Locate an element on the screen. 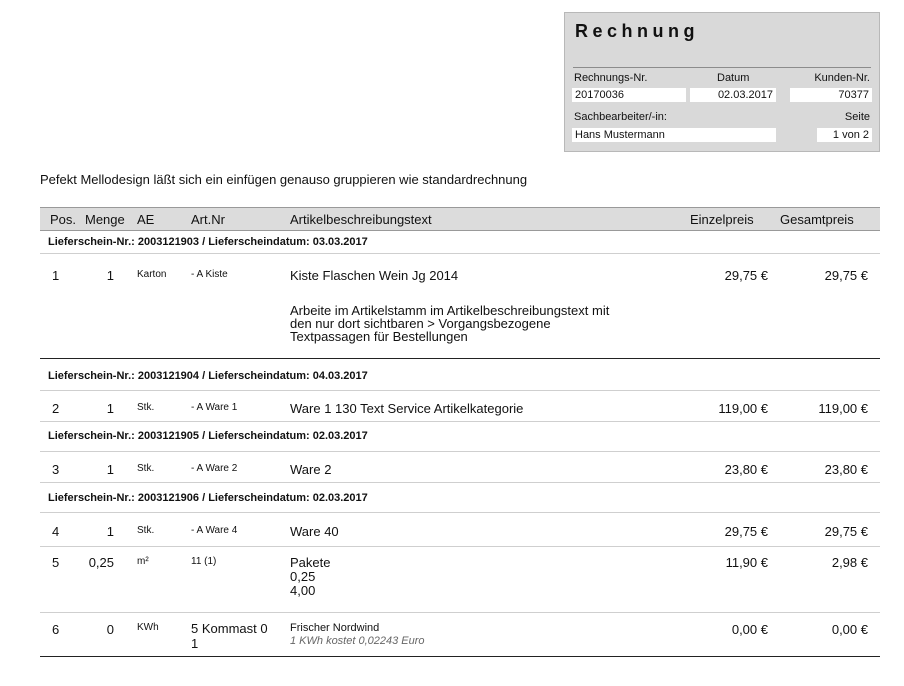 This screenshot has height=686, width=904. row-description: Kiste Flaschen Wein Jg 2014 is located at coordinates (374, 275).